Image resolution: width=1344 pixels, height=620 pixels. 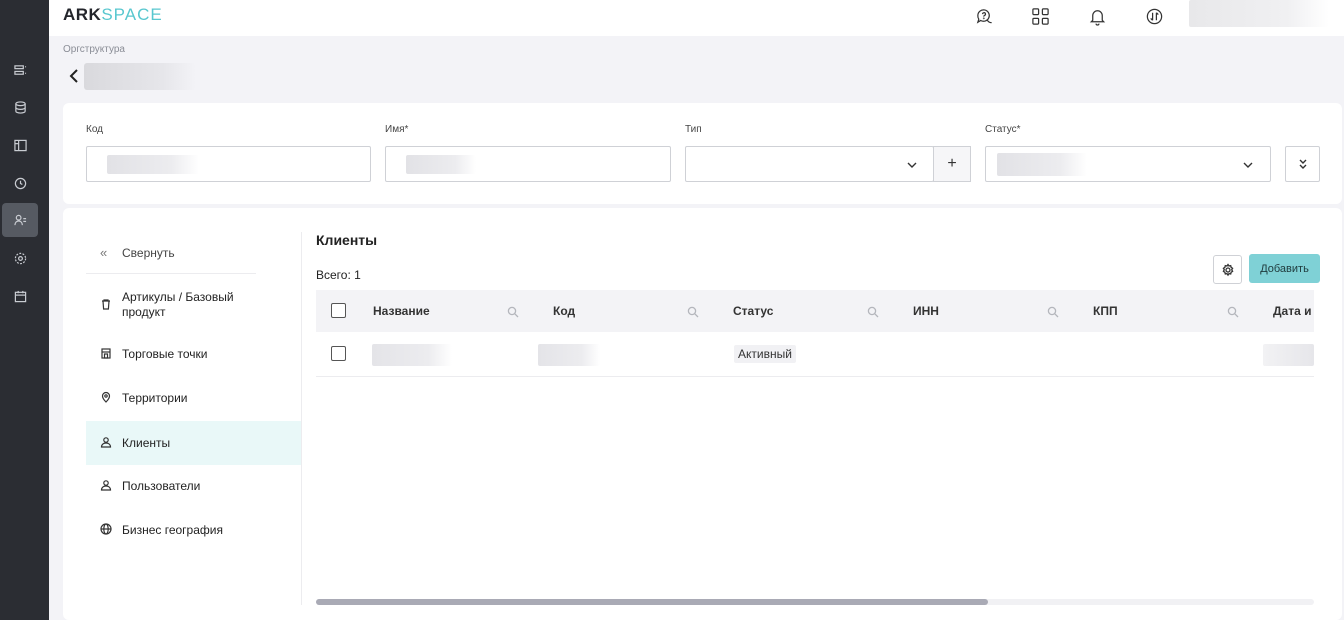 What do you see at coordinates (809, 164) in the screenshot?
I see `type-select` at bounding box center [809, 164].